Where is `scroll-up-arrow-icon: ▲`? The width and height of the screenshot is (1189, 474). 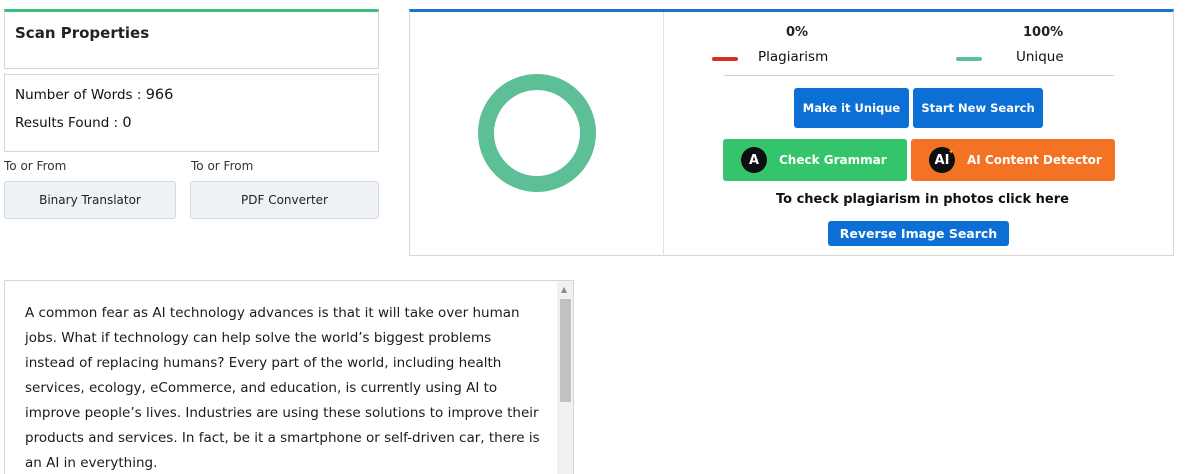
scroll-up-arrow-icon: ▲ is located at coordinates (564, 289).